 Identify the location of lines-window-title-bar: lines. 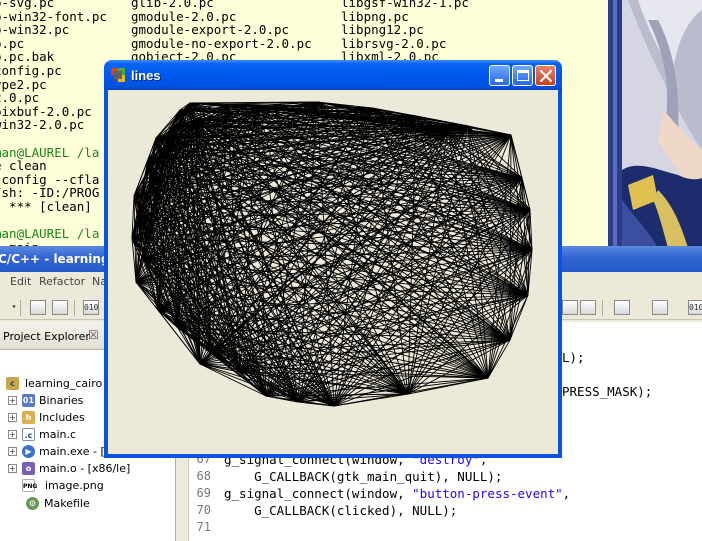
(333, 75).